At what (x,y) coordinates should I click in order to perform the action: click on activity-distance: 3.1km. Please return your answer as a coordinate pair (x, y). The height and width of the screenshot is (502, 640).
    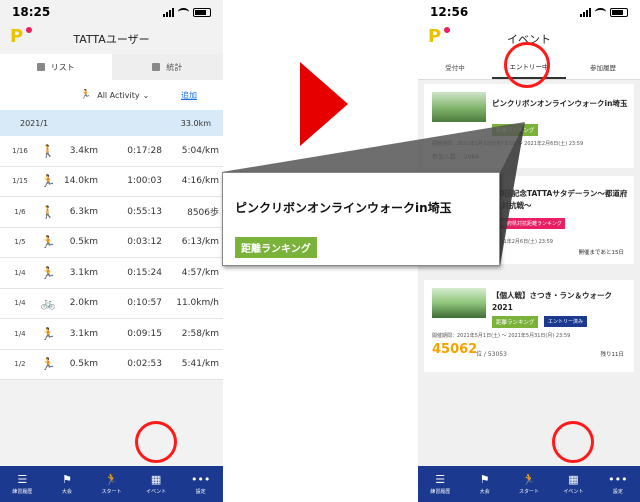
    Looking at the image, I should click on (83, 272).